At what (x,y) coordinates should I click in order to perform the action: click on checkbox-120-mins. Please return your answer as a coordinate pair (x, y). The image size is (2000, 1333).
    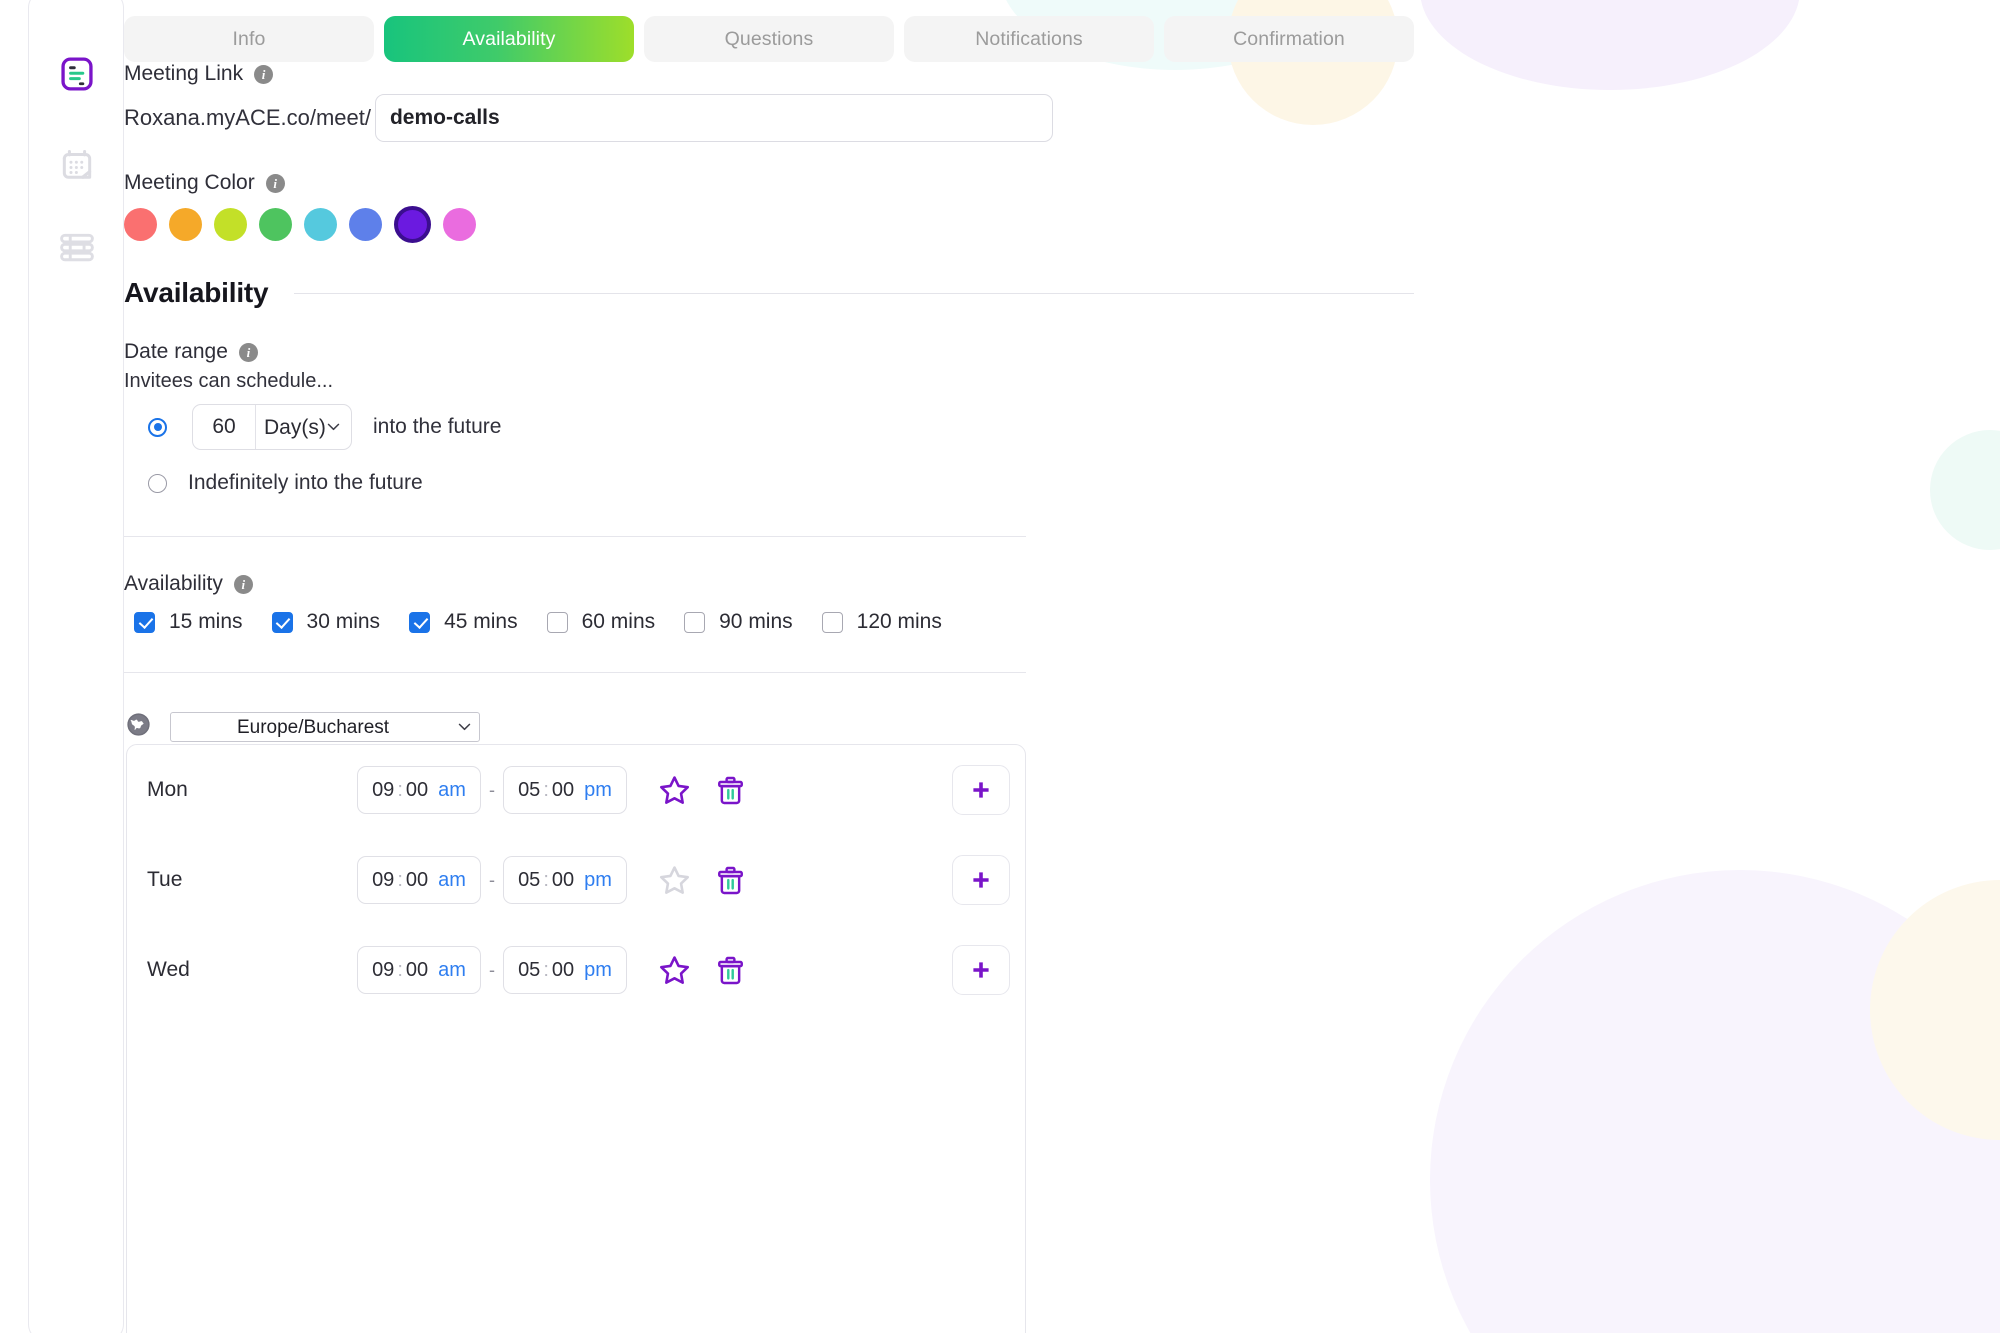
    Looking at the image, I should click on (832, 622).